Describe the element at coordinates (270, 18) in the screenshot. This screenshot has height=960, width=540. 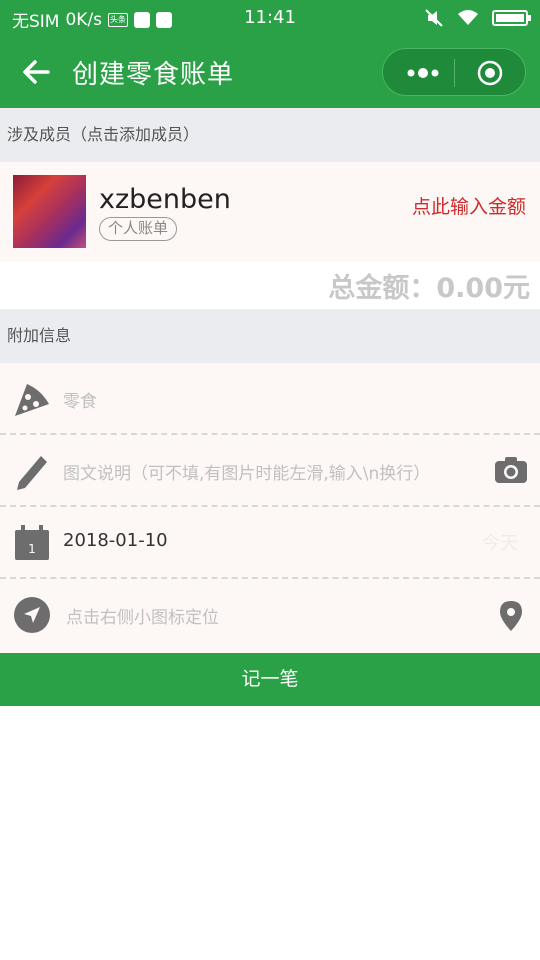
I see `status-bar: 无SIM 0K/s 头条 11:41` at that location.